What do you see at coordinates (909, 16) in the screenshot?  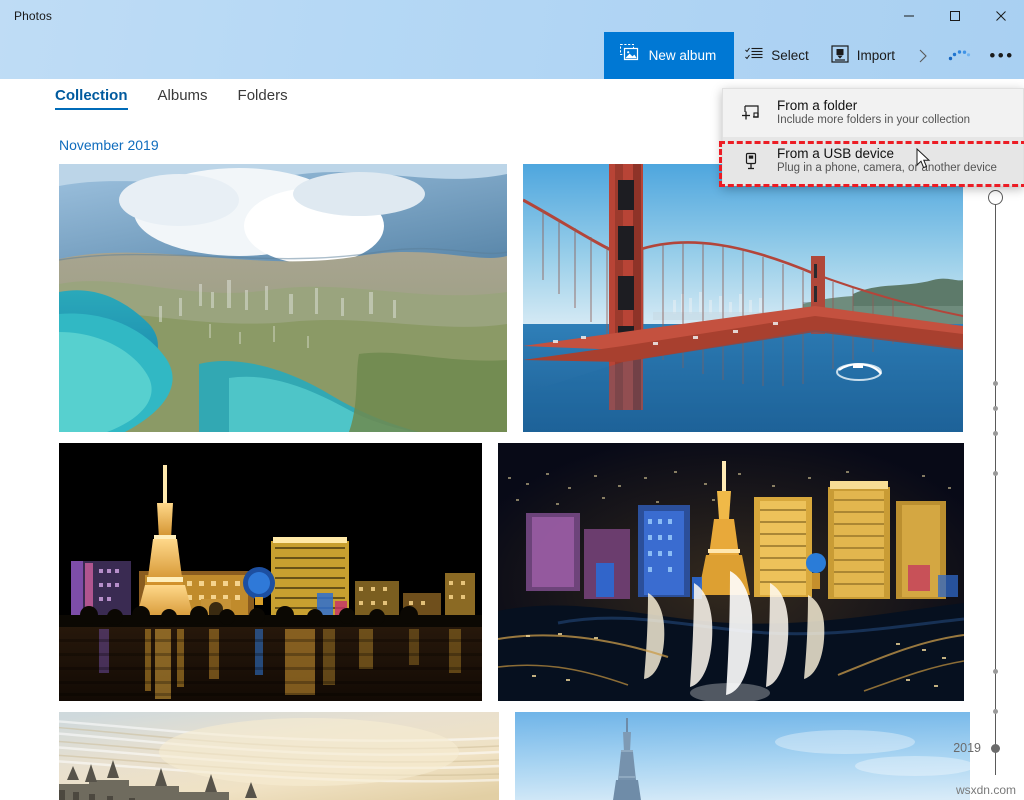 I see `minimize-button` at bounding box center [909, 16].